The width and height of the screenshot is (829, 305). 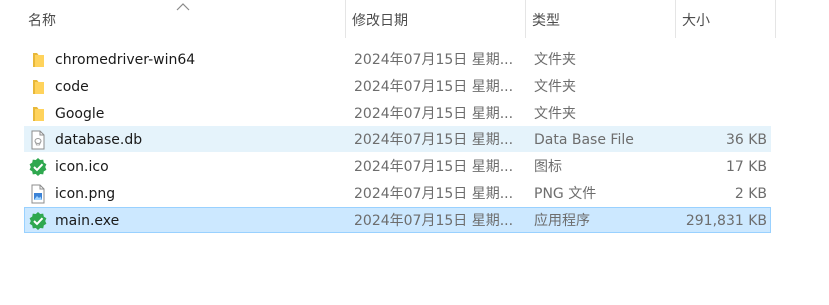 I want to click on file-name: chromedriver-win64, so click(x=125, y=60).